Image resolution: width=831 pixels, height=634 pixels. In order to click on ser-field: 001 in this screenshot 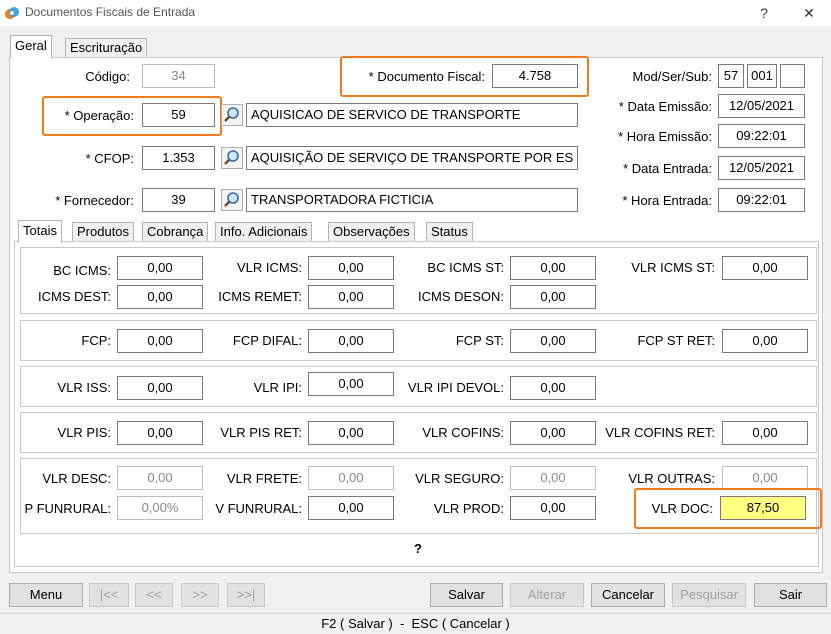, I will do `click(762, 76)`.